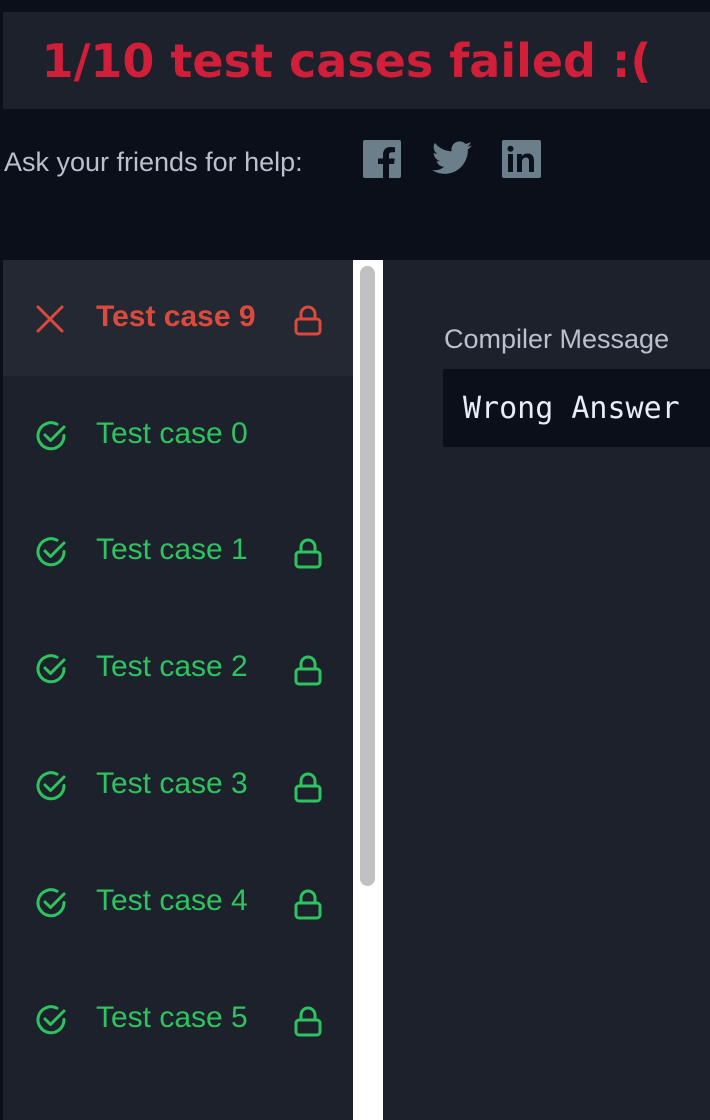 The image size is (710, 1120). I want to click on test-case-item: Test case 2, so click(178, 669).